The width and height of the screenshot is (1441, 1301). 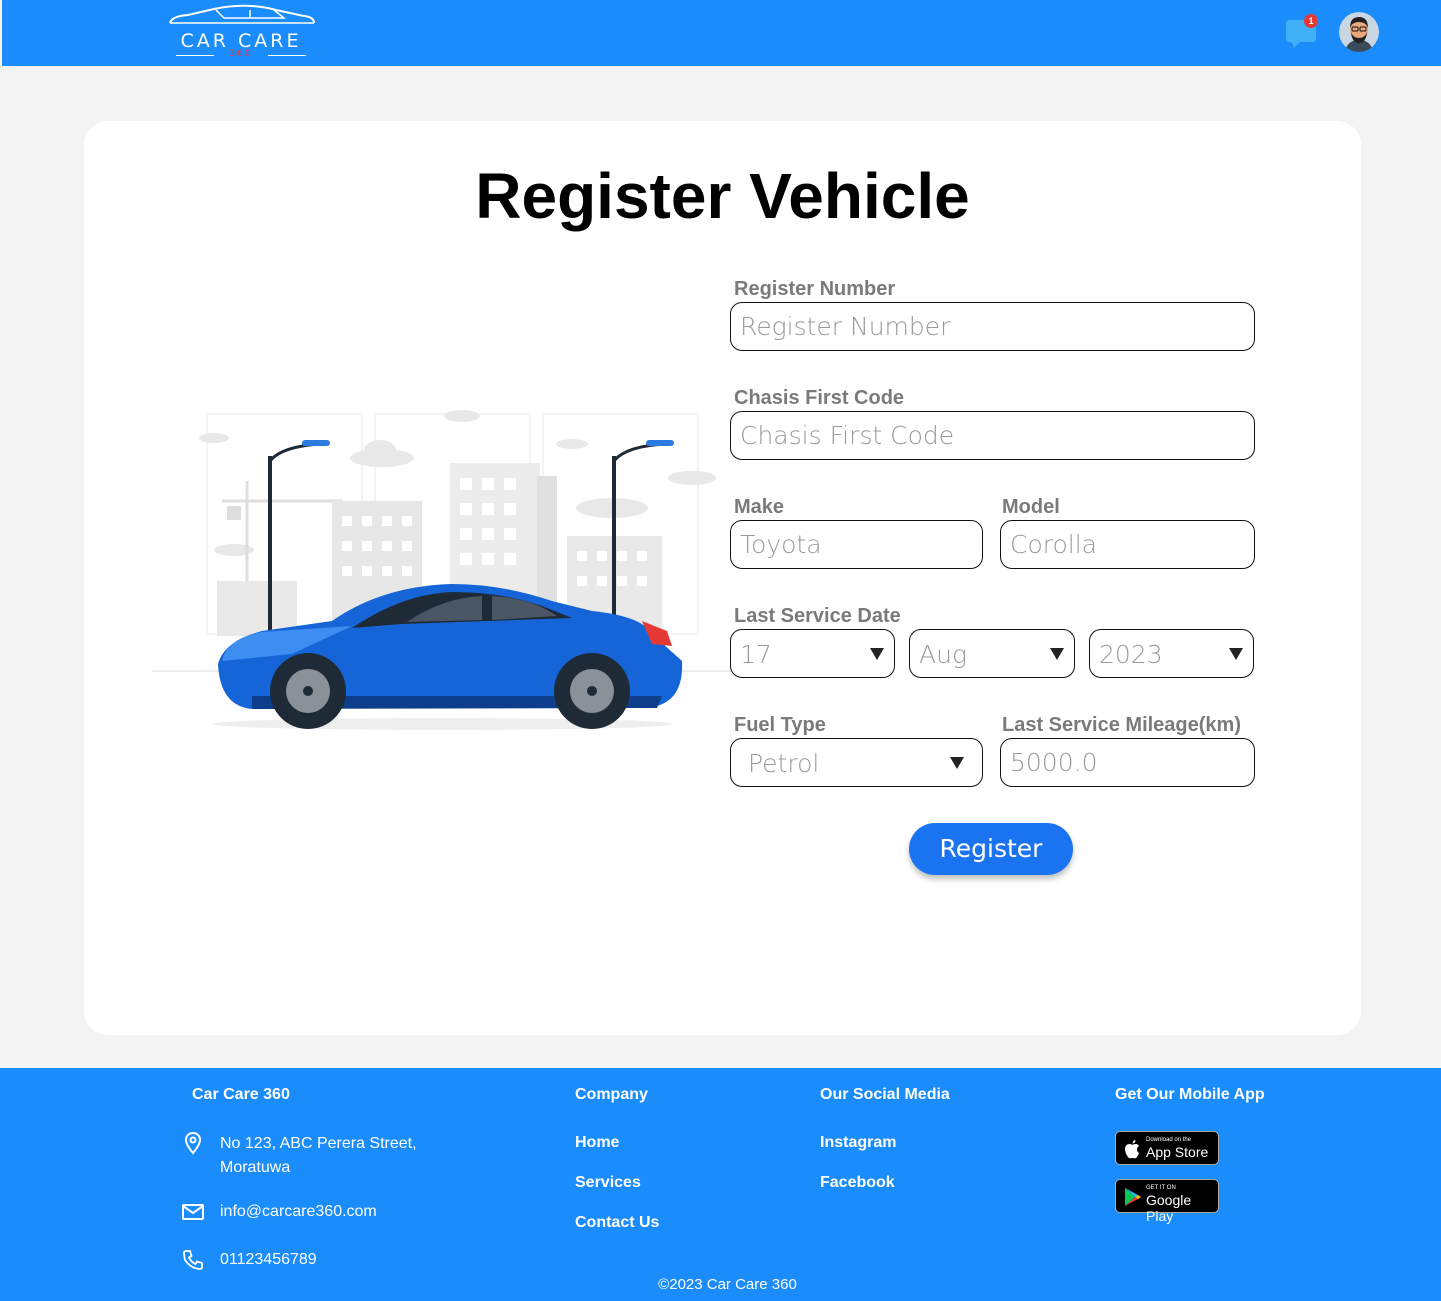 What do you see at coordinates (856, 762) in the screenshot?
I see `fuel-type-select: Petrol` at bounding box center [856, 762].